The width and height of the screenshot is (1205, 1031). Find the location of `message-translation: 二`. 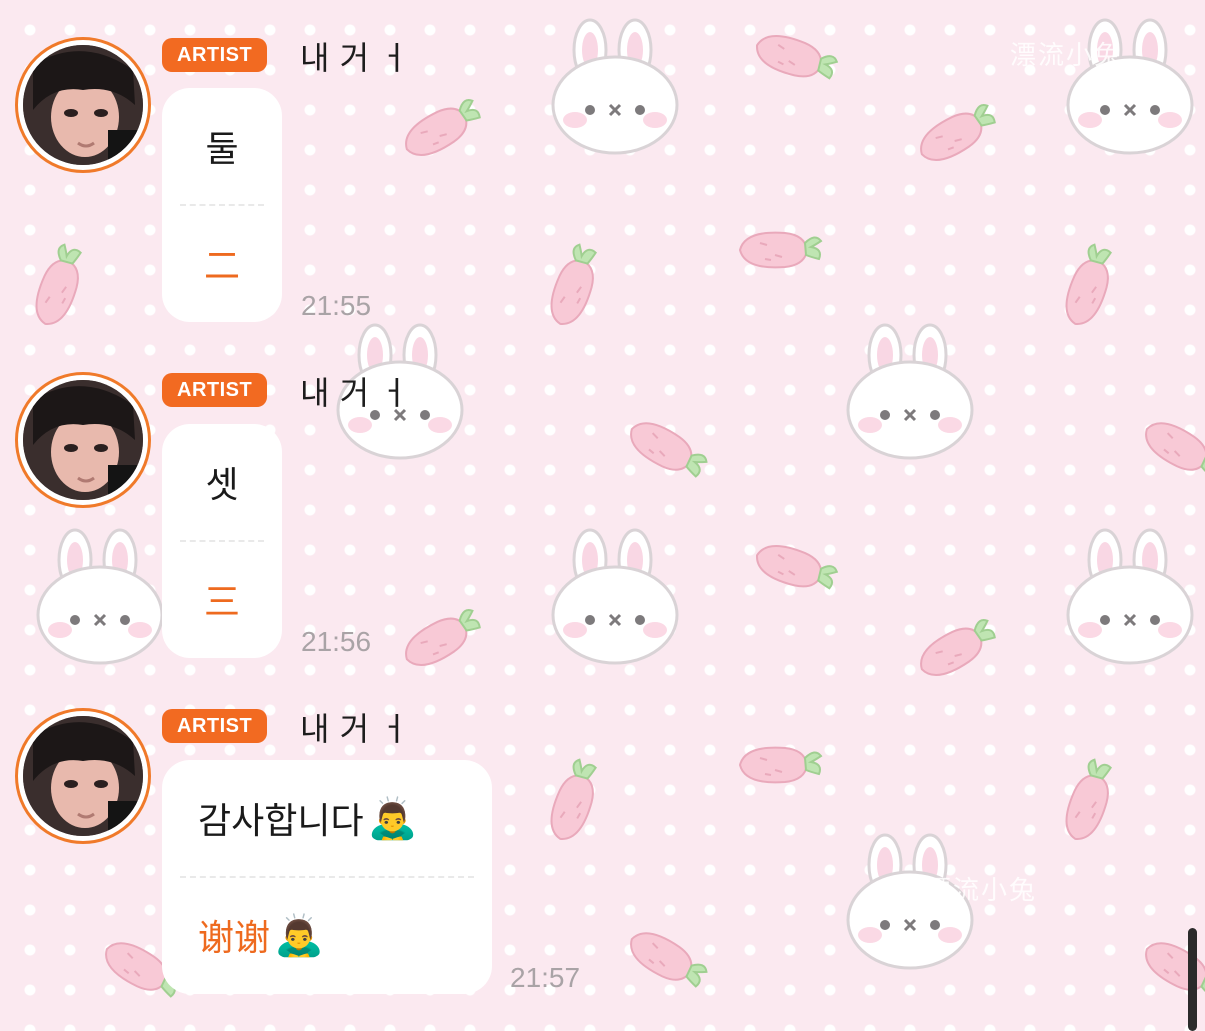

message-translation: 二 is located at coordinates (222, 263).